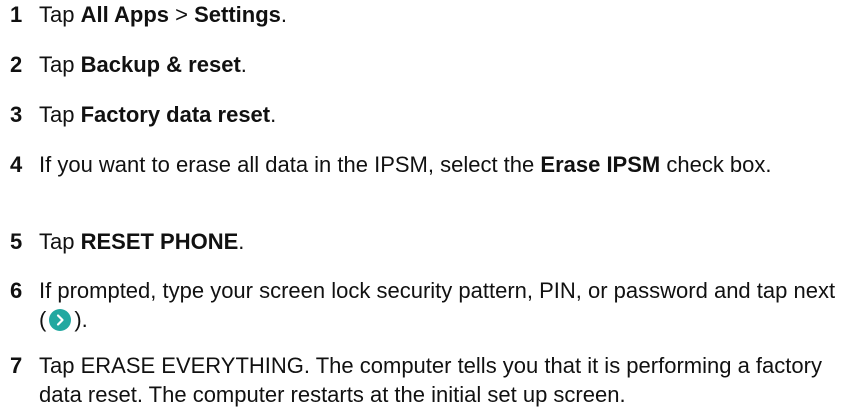 The width and height of the screenshot is (854, 415). I want to click on step-number: 4, so click(16, 164).